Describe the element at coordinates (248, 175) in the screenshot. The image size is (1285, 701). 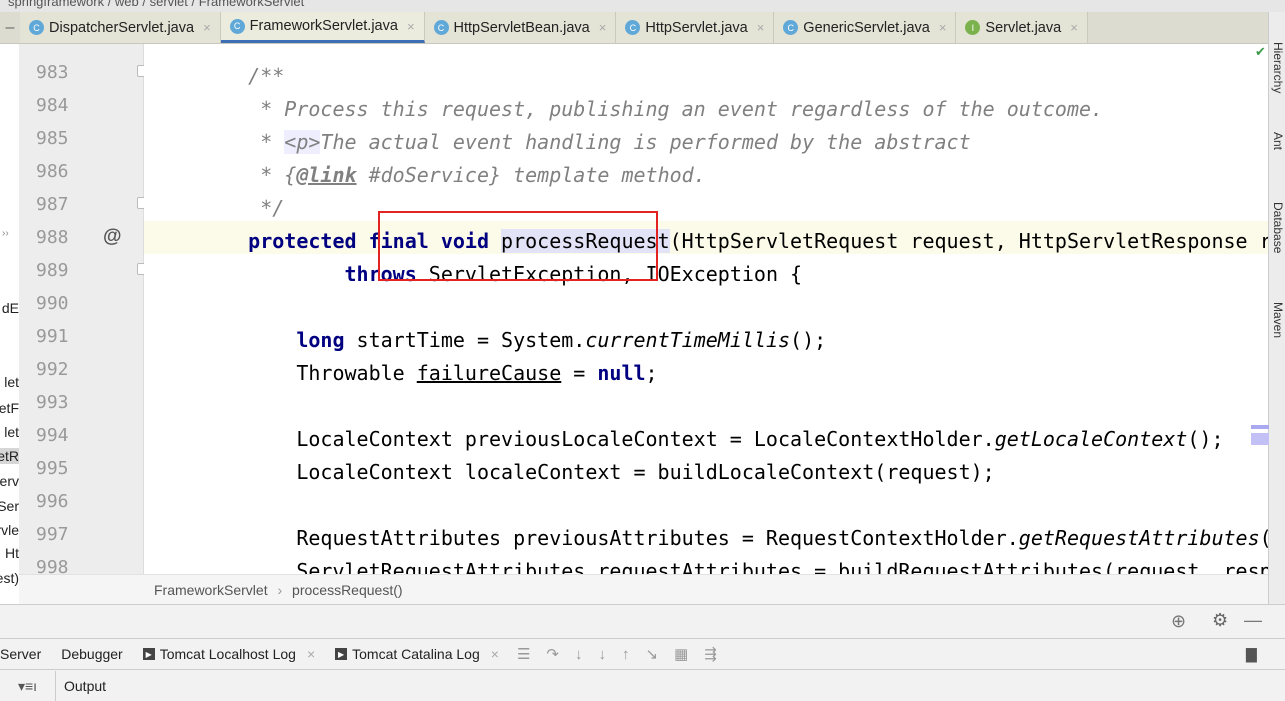
I see `code-token: * {` at that location.